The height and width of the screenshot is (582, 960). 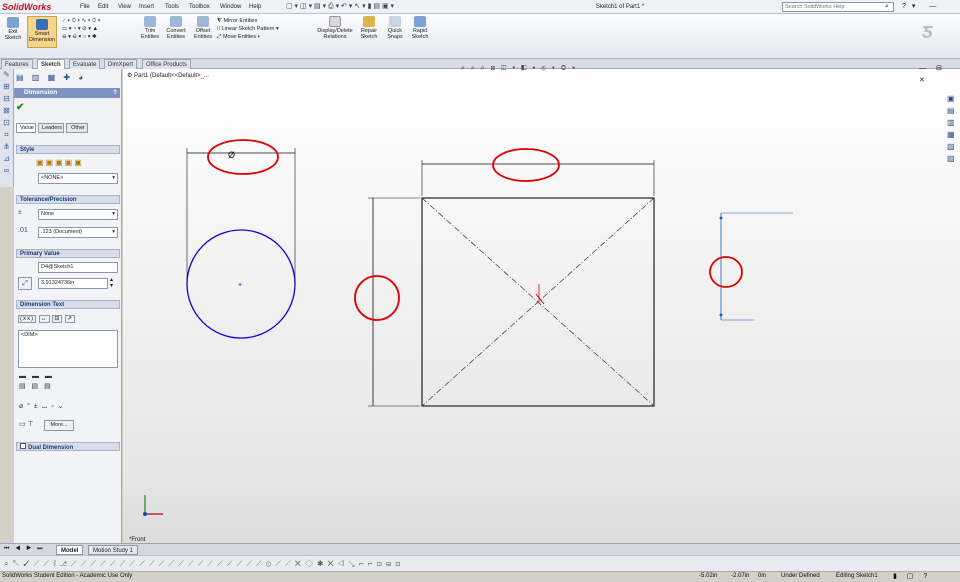 What do you see at coordinates (166, 64) in the screenshot?
I see `tab-office-products: Office Products` at bounding box center [166, 64].